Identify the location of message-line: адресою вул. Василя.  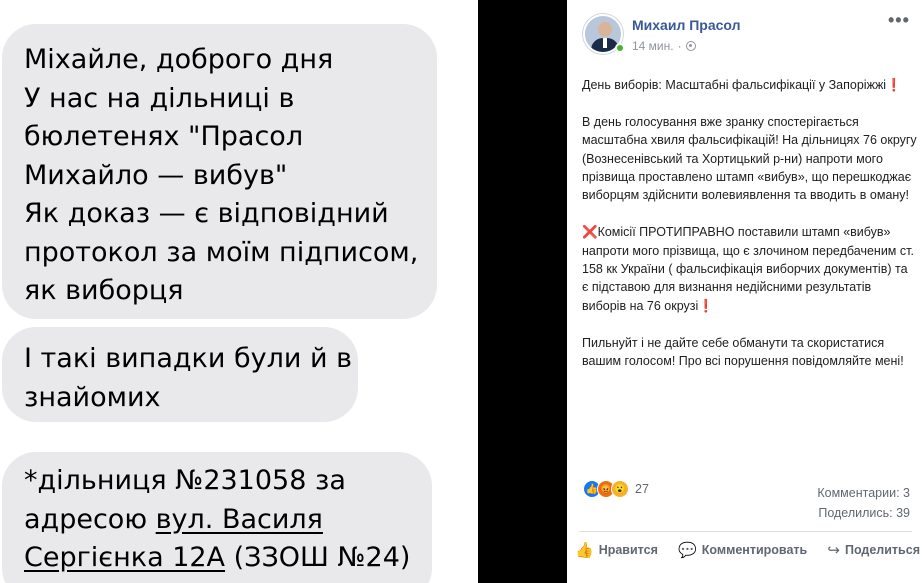
(218, 520).